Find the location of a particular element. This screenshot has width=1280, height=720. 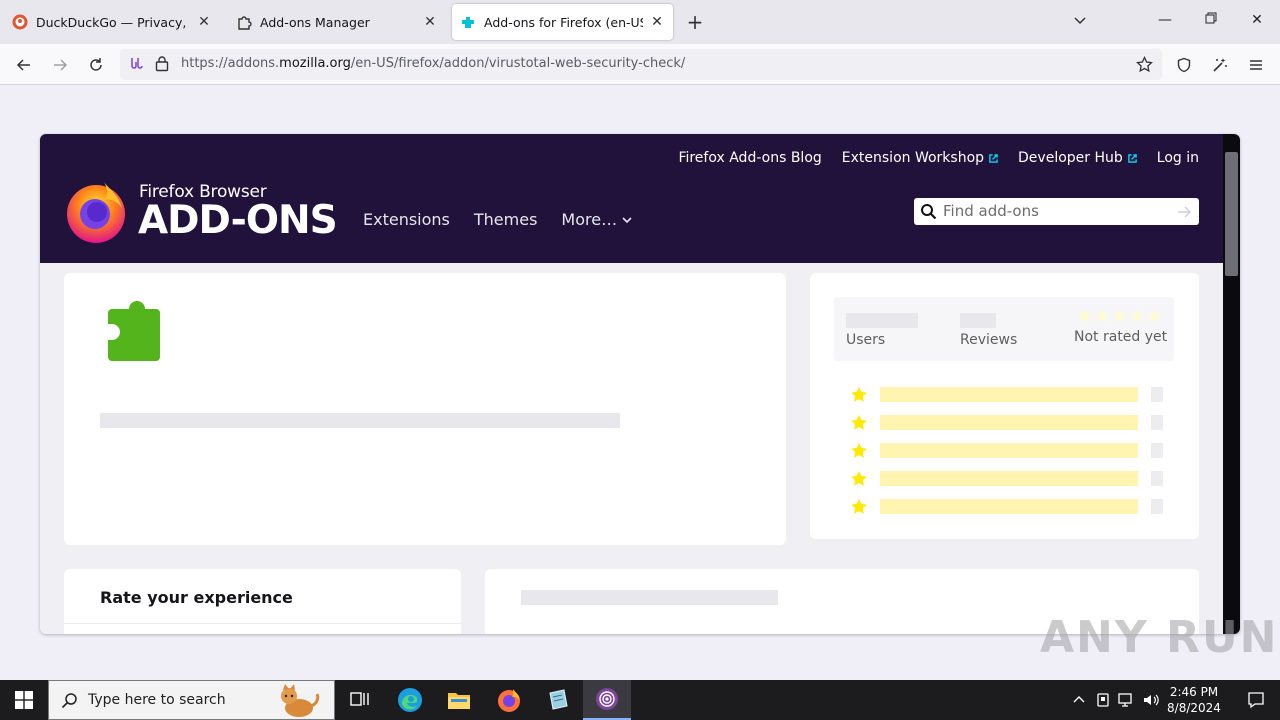

tab-title: DuckDuckGo — Privacy, simplified. is located at coordinates (113, 22).